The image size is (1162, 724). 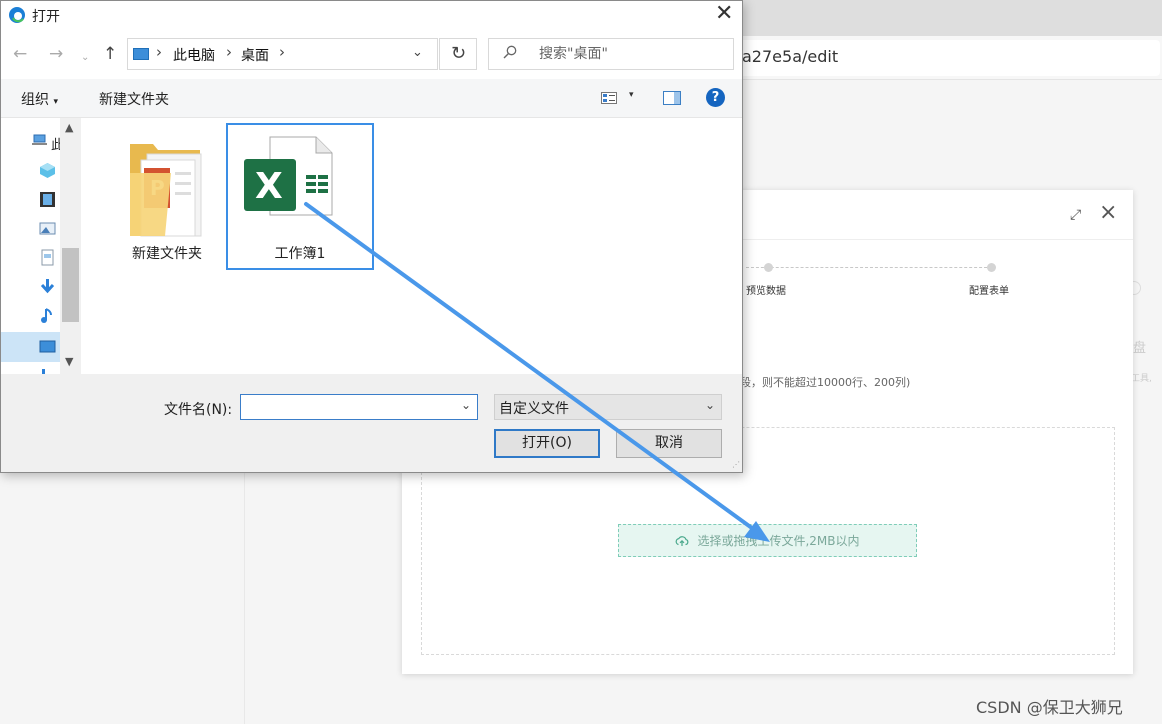 I want to click on filename-dropdown-icon: ⌄, so click(x=466, y=405).